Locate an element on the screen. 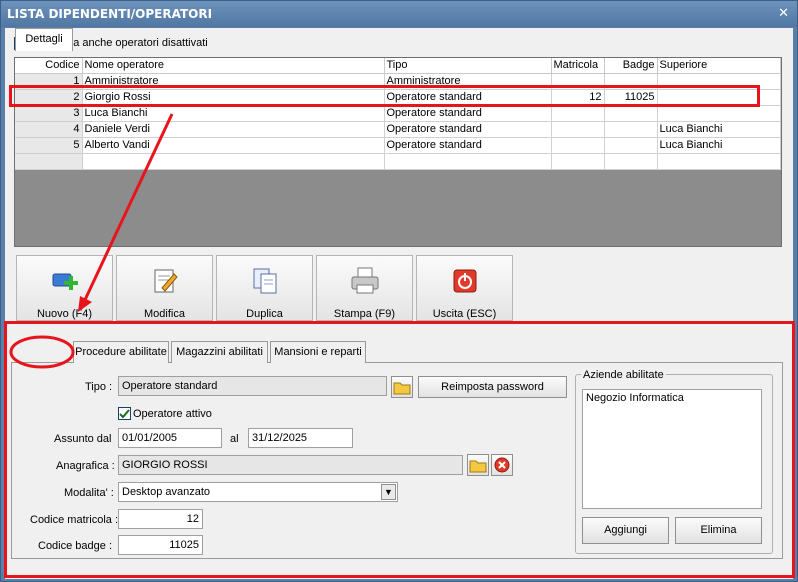 The image size is (798, 582). tab-dettagli: Dettagli is located at coordinates (44, 39).